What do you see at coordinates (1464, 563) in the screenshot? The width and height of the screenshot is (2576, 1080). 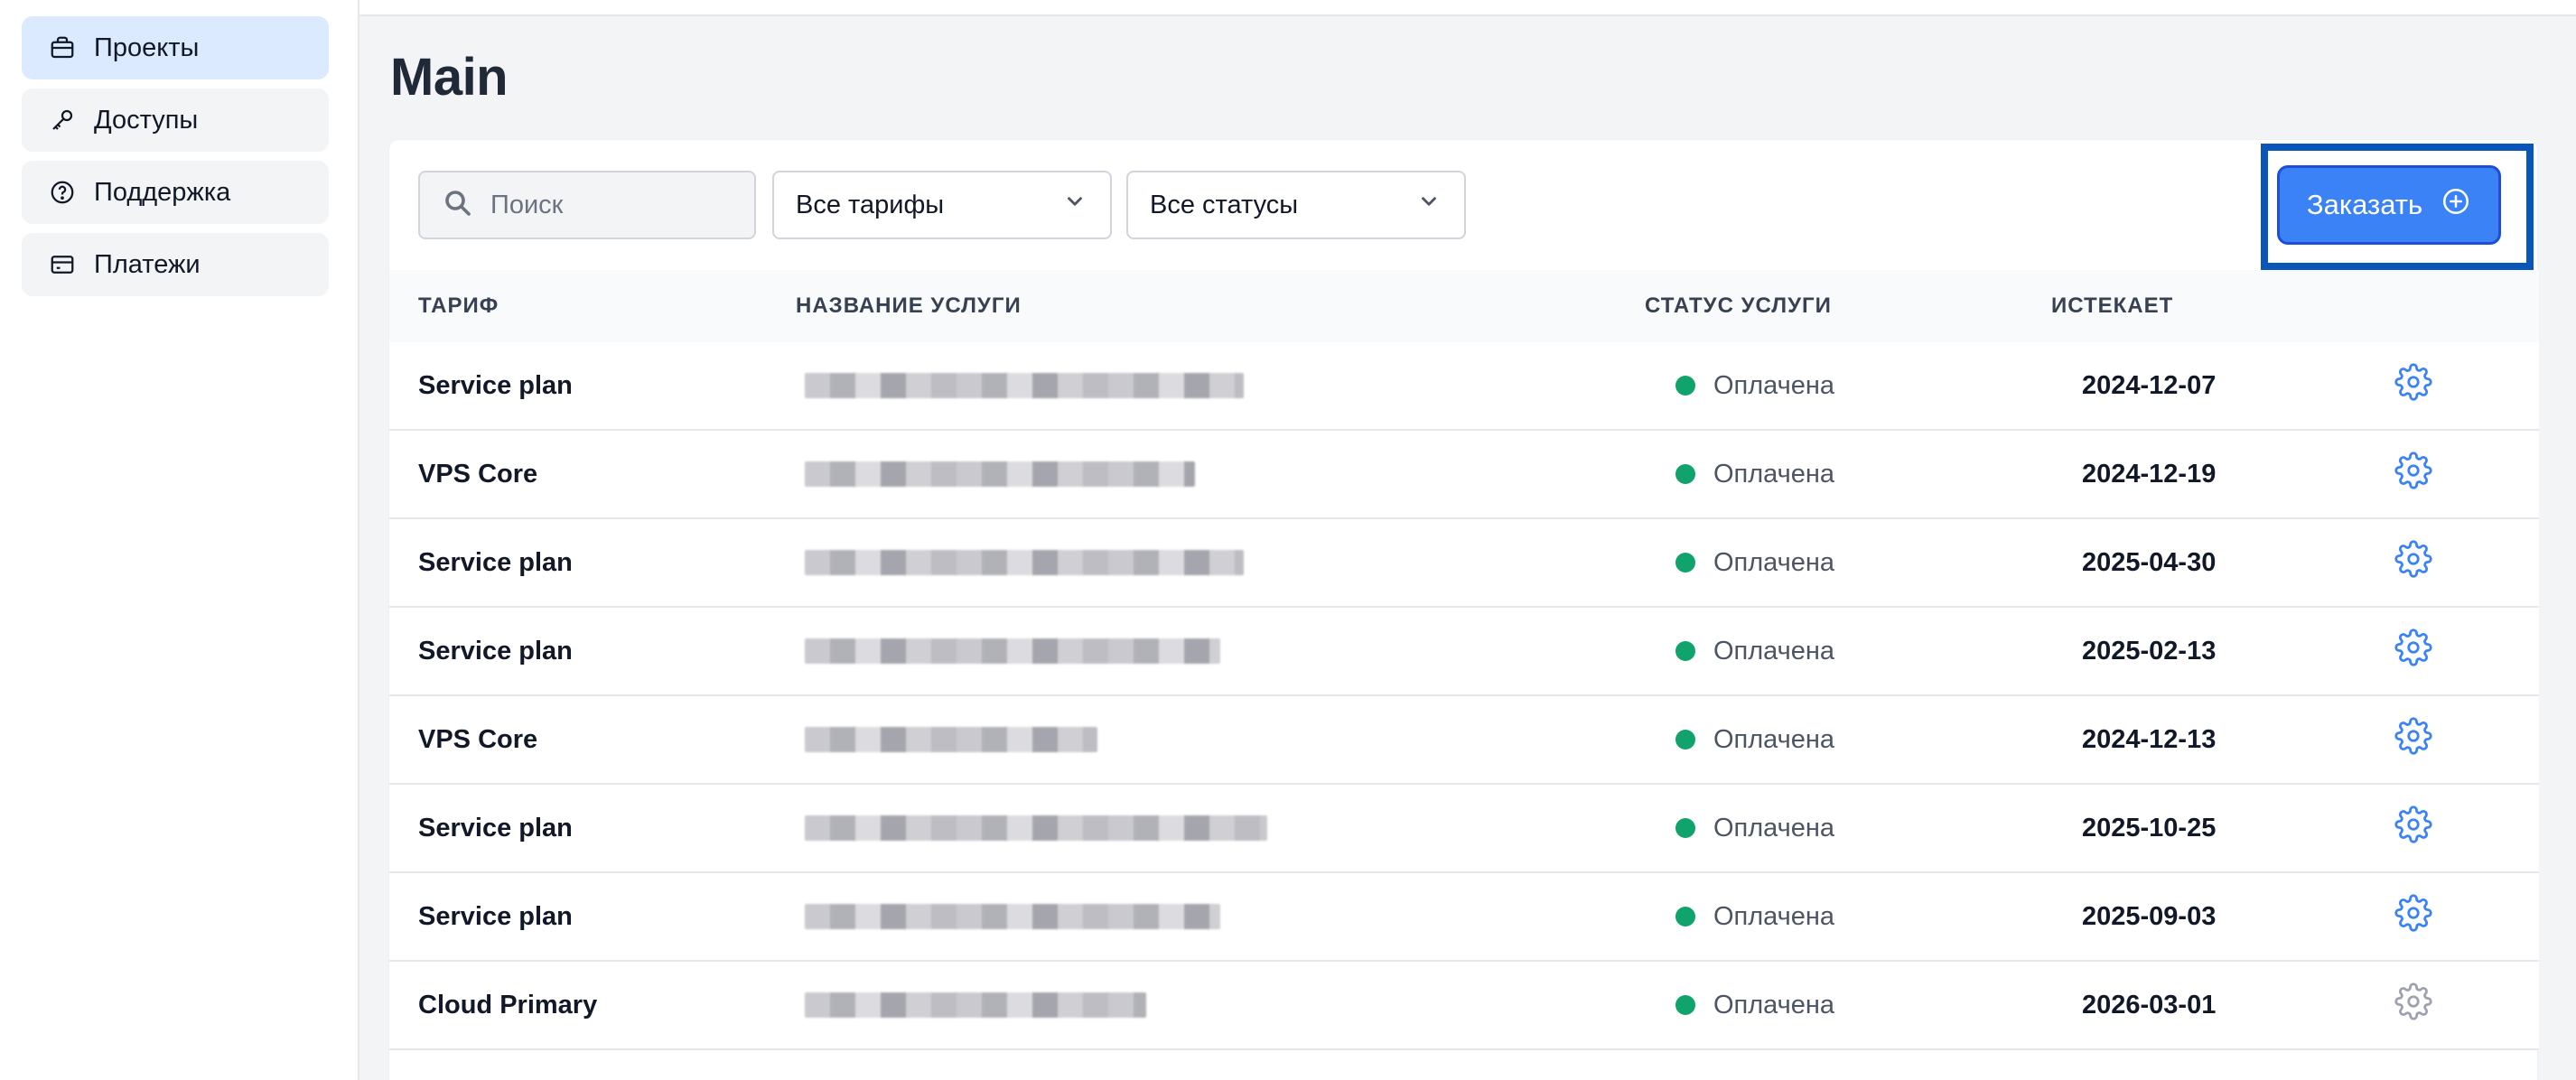 I see `table-row: Service plan Оплачена 2025-04-30` at bounding box center [1464, 563].